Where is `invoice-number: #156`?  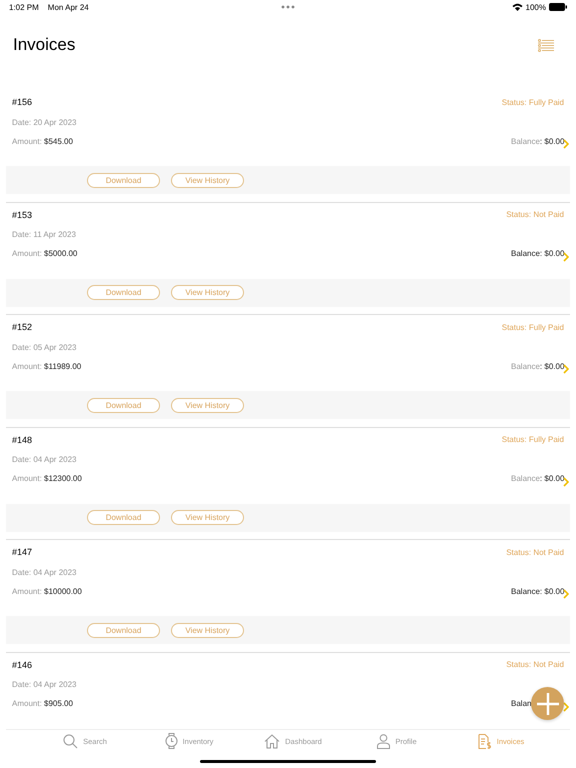 invoice-number: #156 is located at coordinates (22, 102).